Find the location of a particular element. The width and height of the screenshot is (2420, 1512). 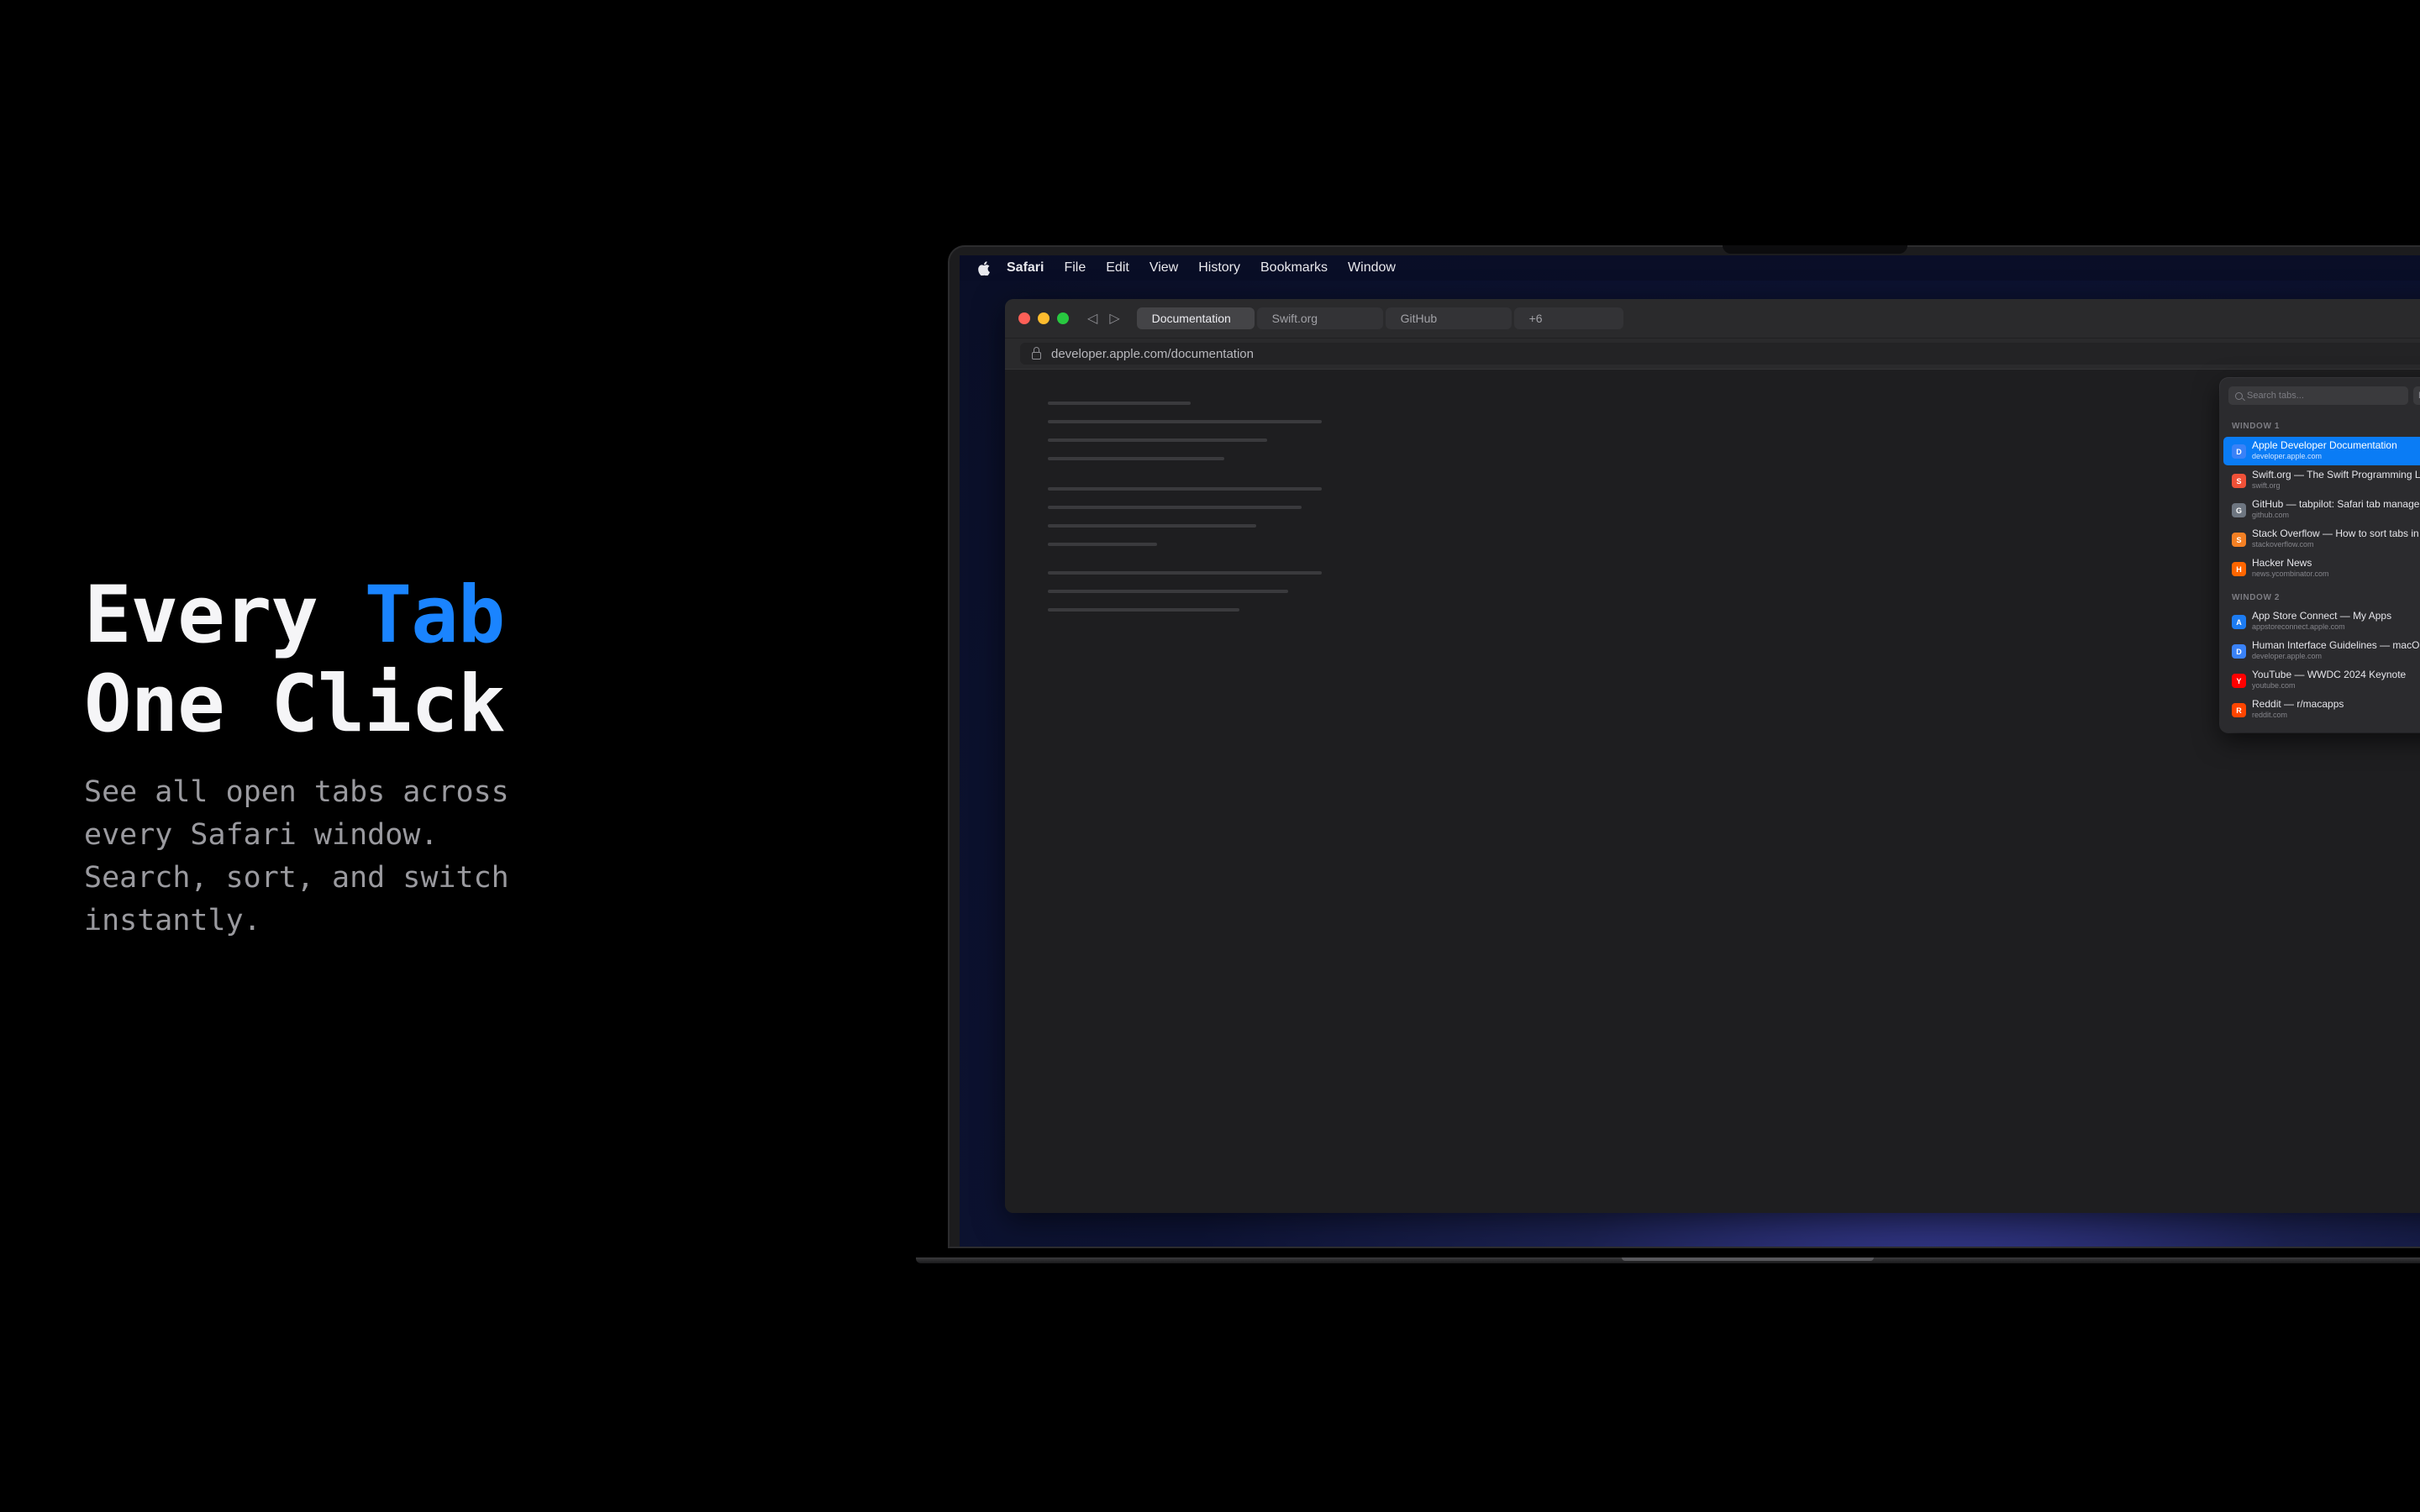

url-field: developer.apple.com/documentation is located at coordinates (1720, 354).